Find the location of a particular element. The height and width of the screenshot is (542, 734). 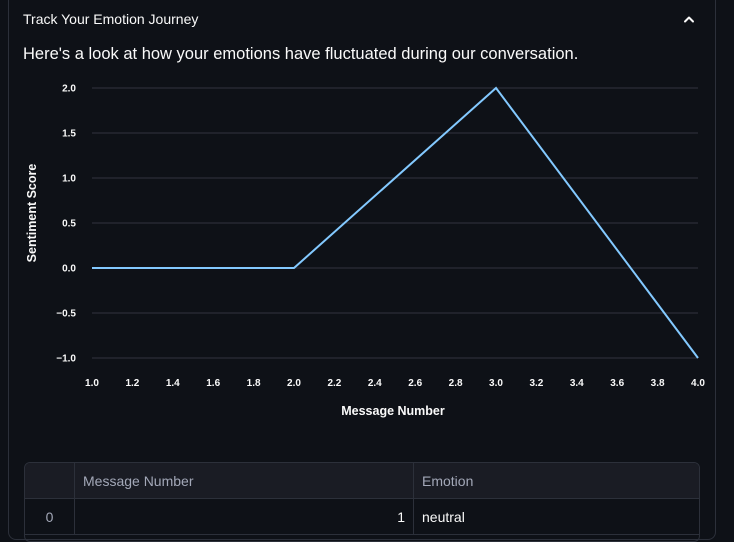

x-tick-label: 1.6 is located at coordinates (213, 383).